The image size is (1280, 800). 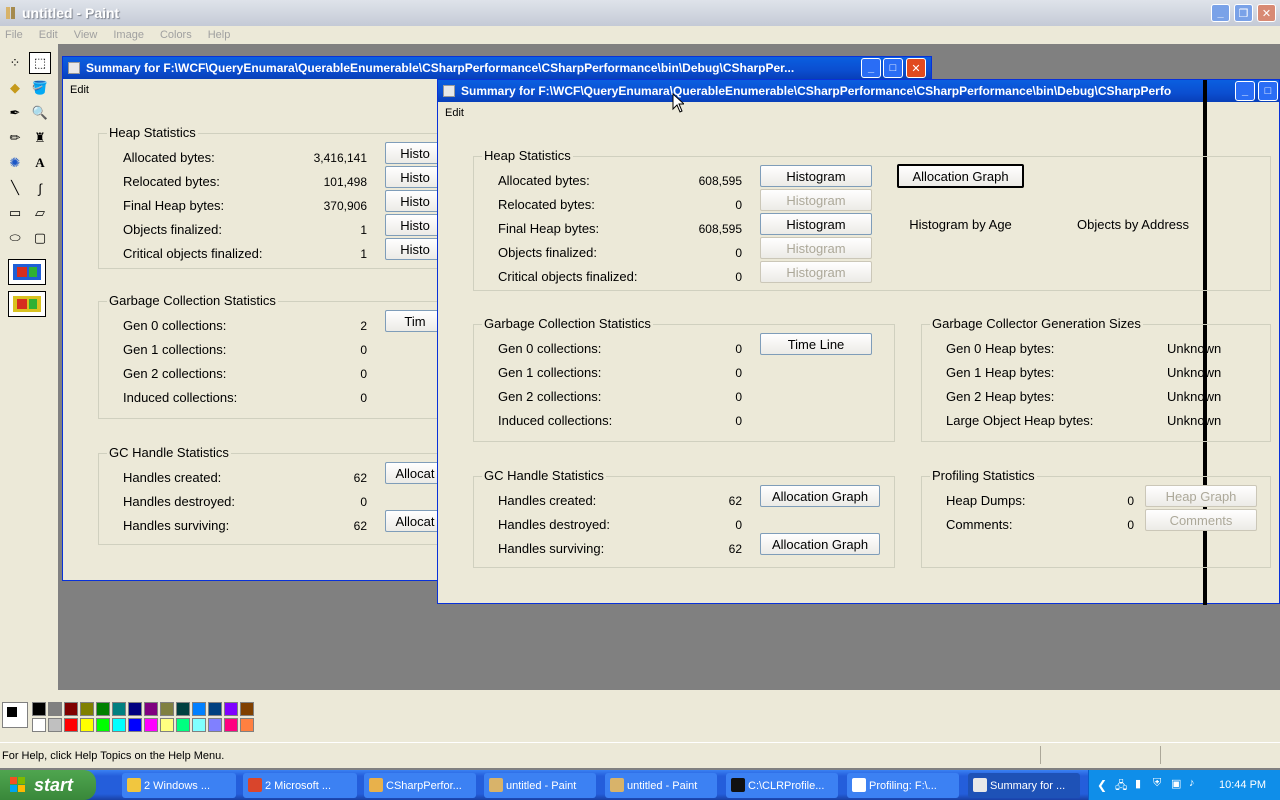 What do you see at coordinates (40, 238) in the screenshot?
I see `rounded-rect-icon: ▢` at bounding box center [40, 238].